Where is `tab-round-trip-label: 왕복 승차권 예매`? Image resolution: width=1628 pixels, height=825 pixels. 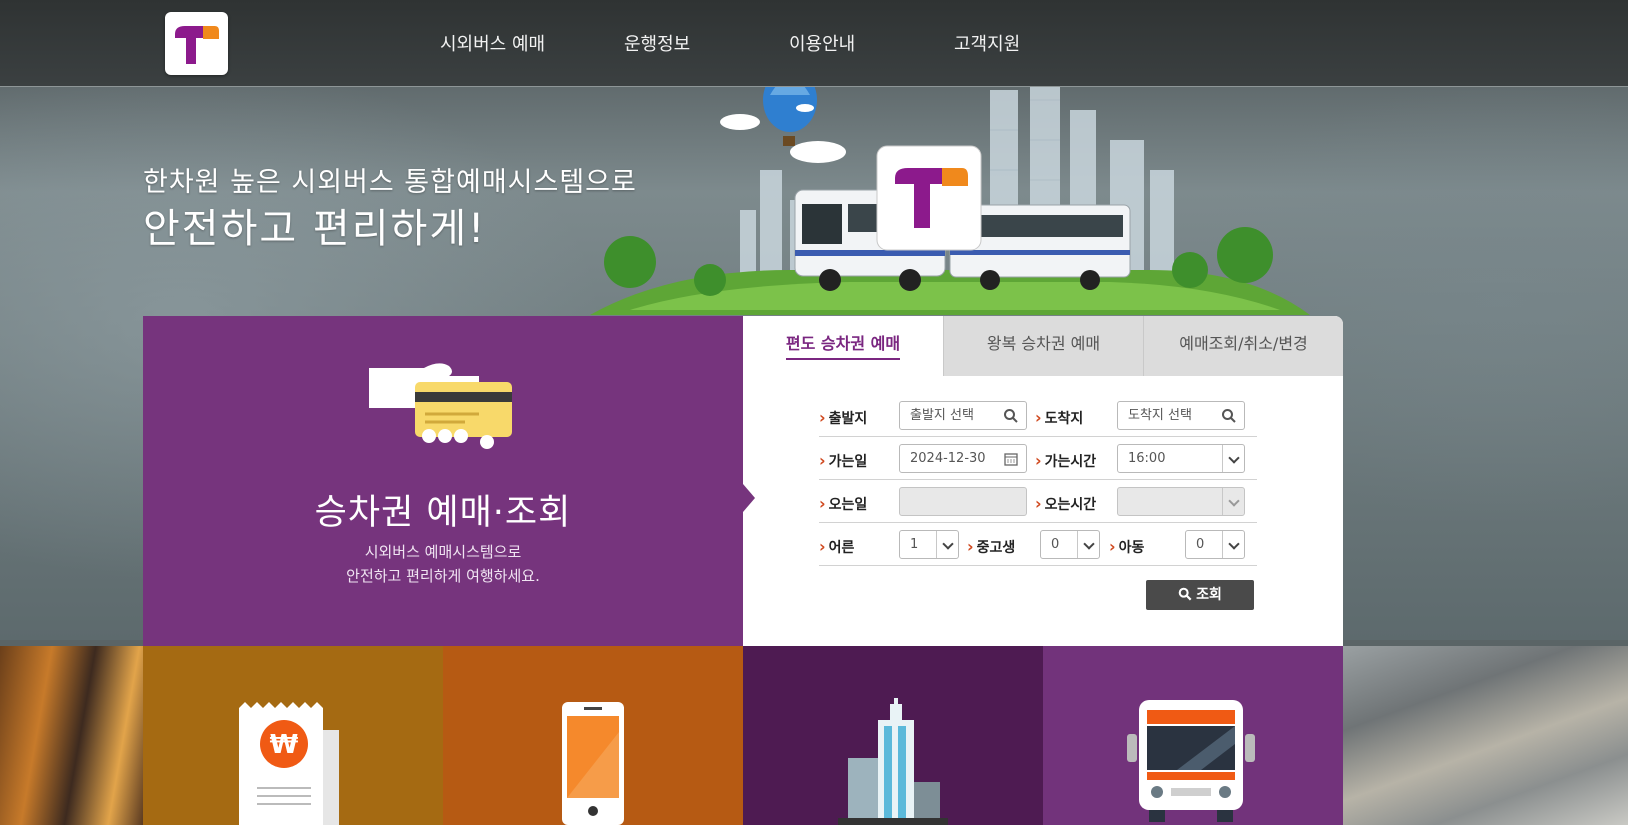
tab-round-trip-label: 왕복 승차권 예매 is located at coordinates (1043, 343).